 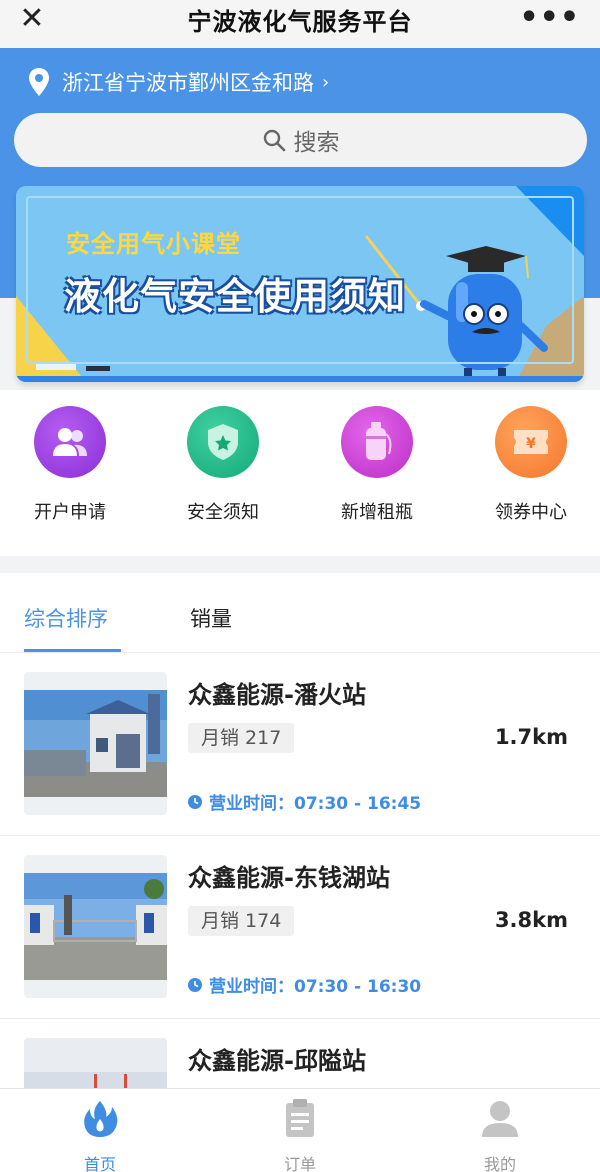 I want to click on store-monthly-sales: 月销 217, so click(x=241, y=738).